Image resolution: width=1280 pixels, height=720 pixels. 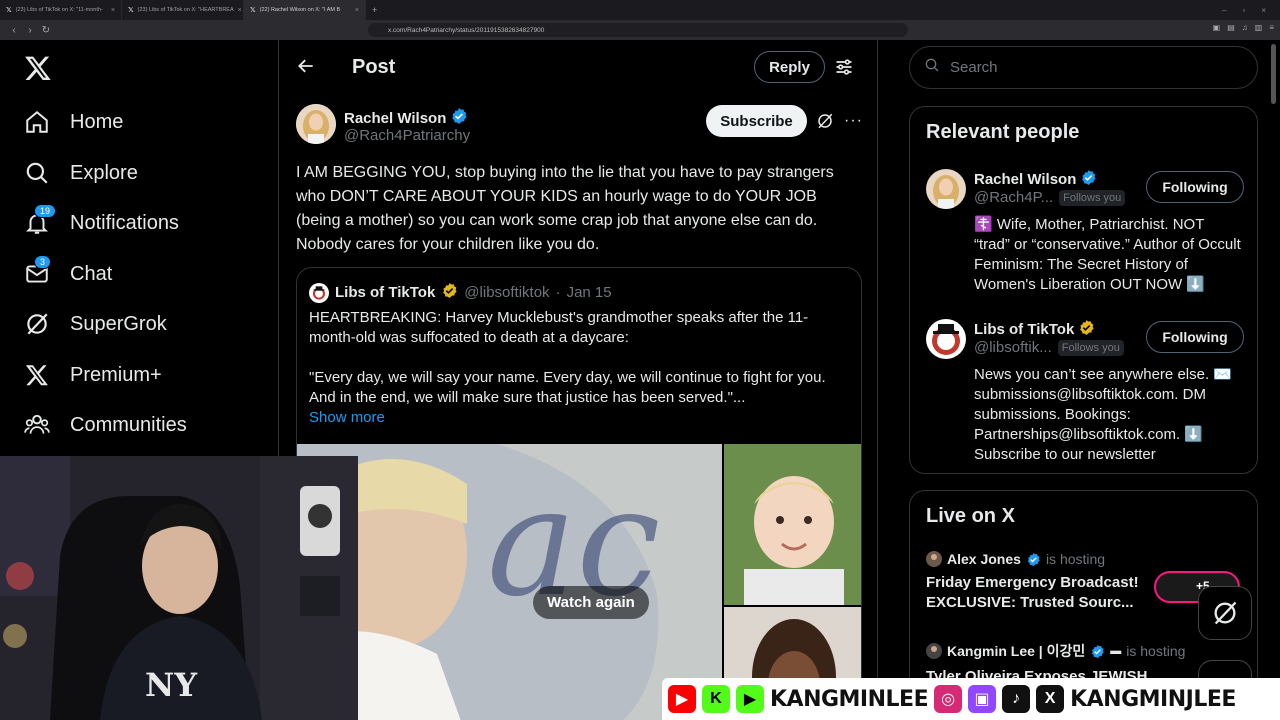 I want to click on close-window-icon: ×, so click(x=1263, y=10).